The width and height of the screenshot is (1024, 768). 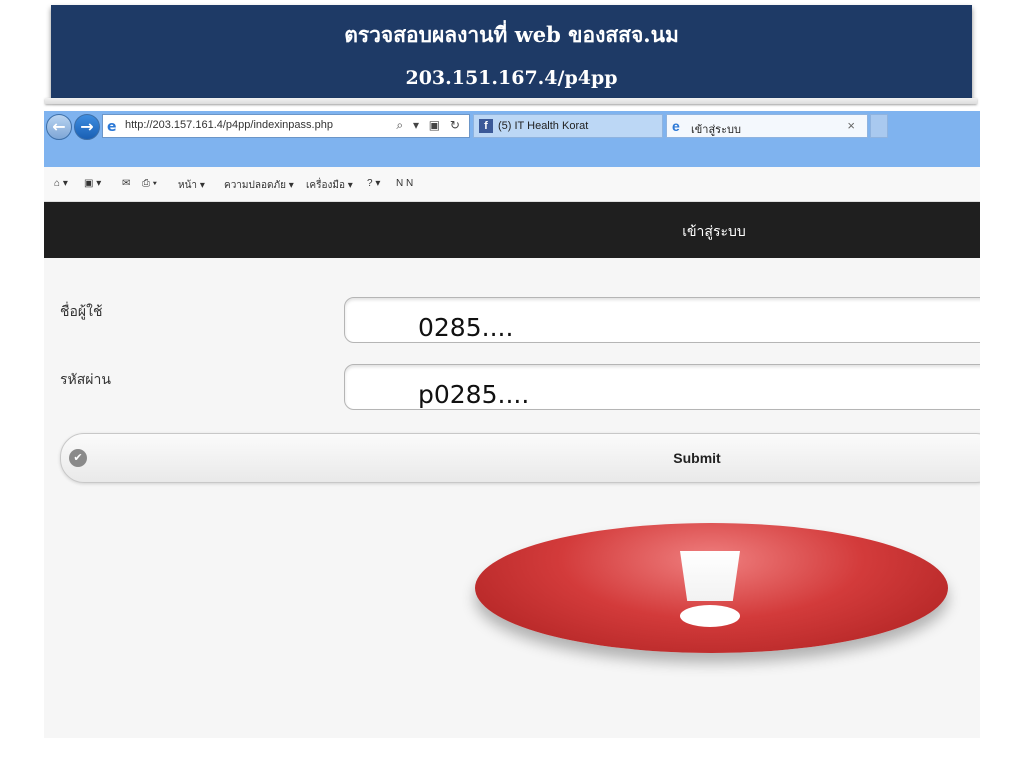 I want to click on print-icon: ⎙ ▾, so click(x=149, y=183).